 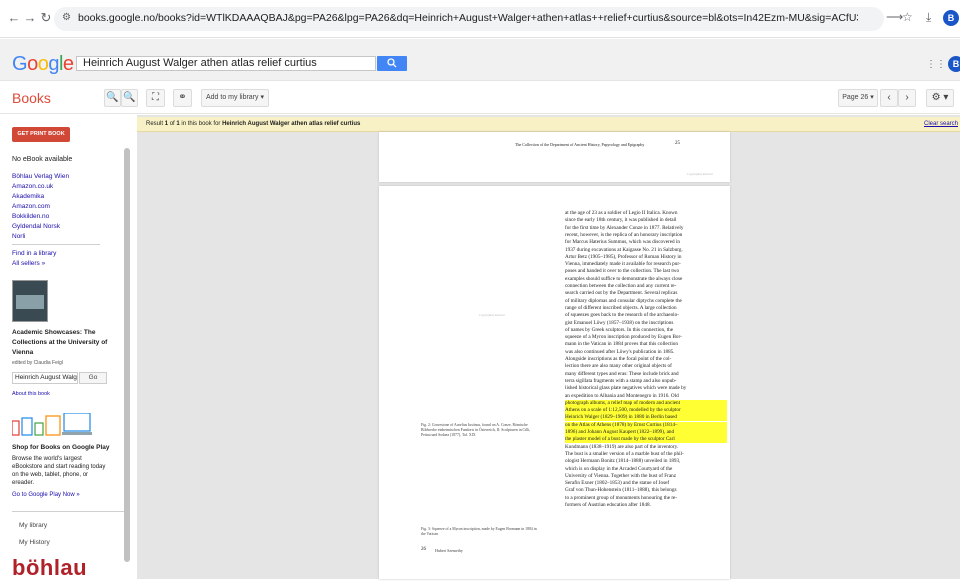 I want to click on zoom-out-icon: 🔍, so click(x=112, y=97).